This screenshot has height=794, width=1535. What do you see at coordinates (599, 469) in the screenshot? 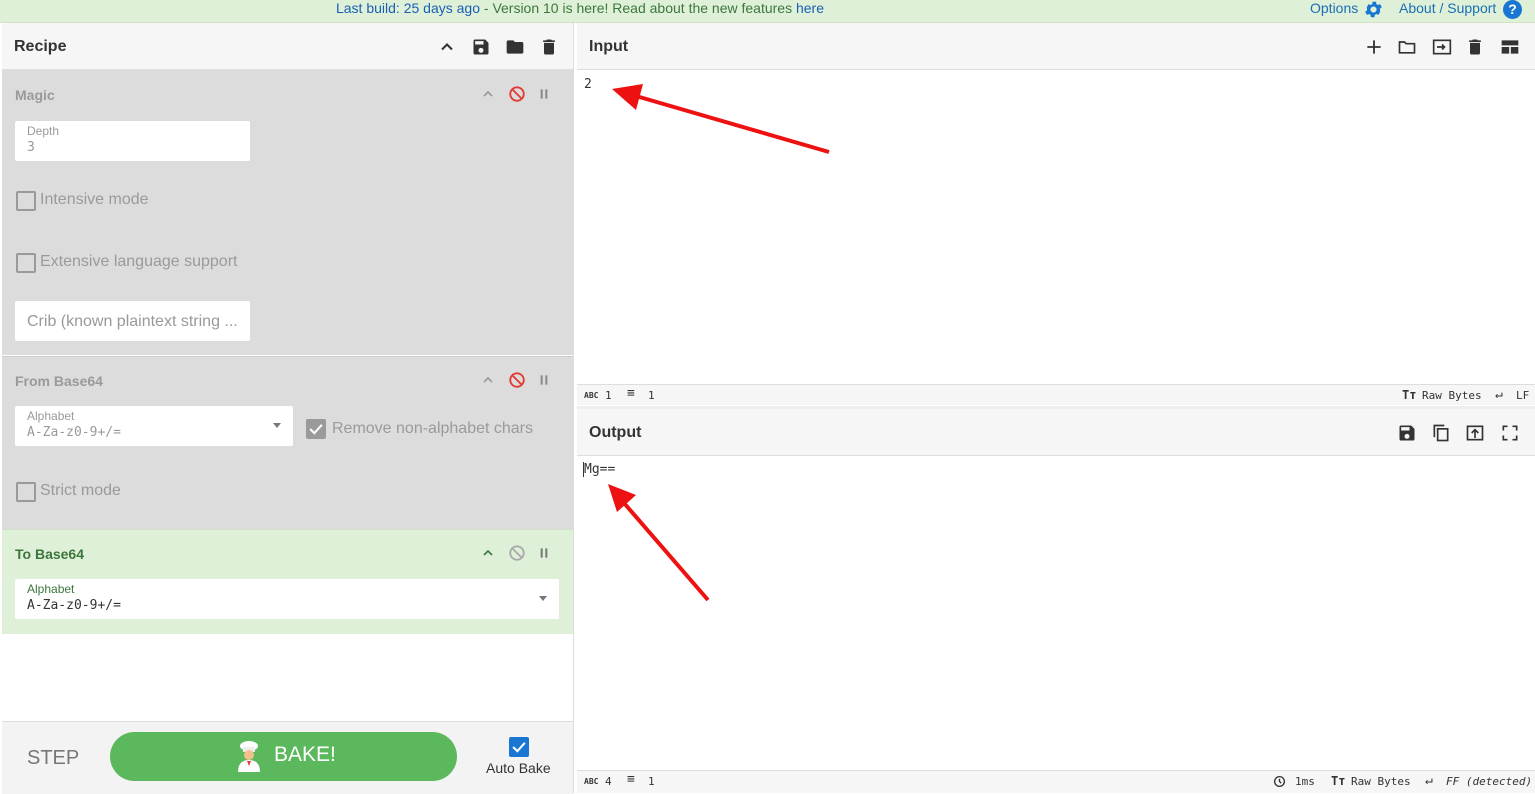
I see `output-text: Mg==` at bounding box center [599, 469].